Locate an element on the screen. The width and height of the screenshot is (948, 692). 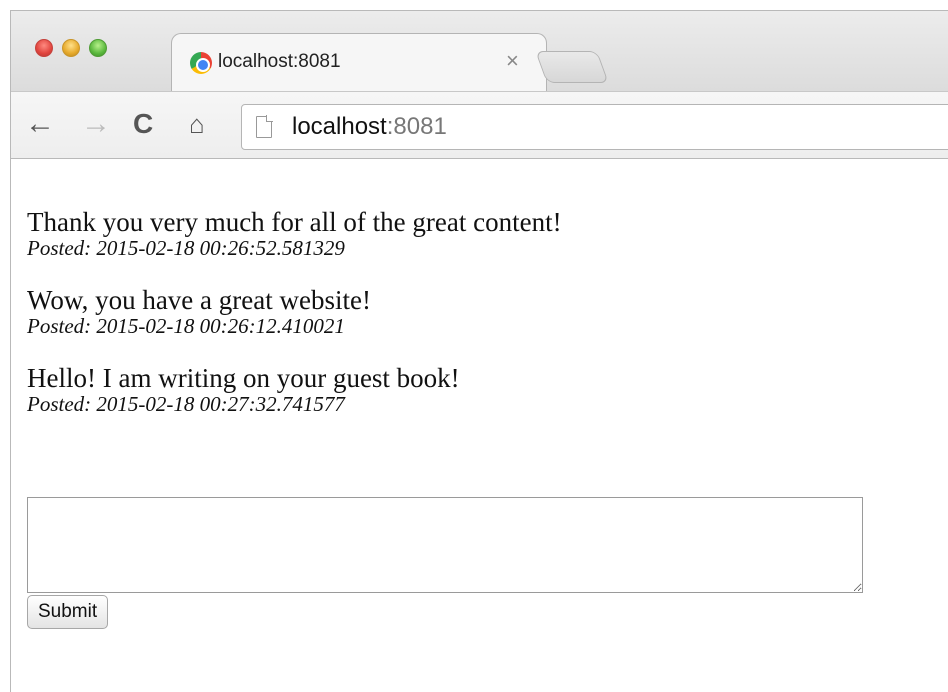
page-icon is located at coordinates (264, 126).